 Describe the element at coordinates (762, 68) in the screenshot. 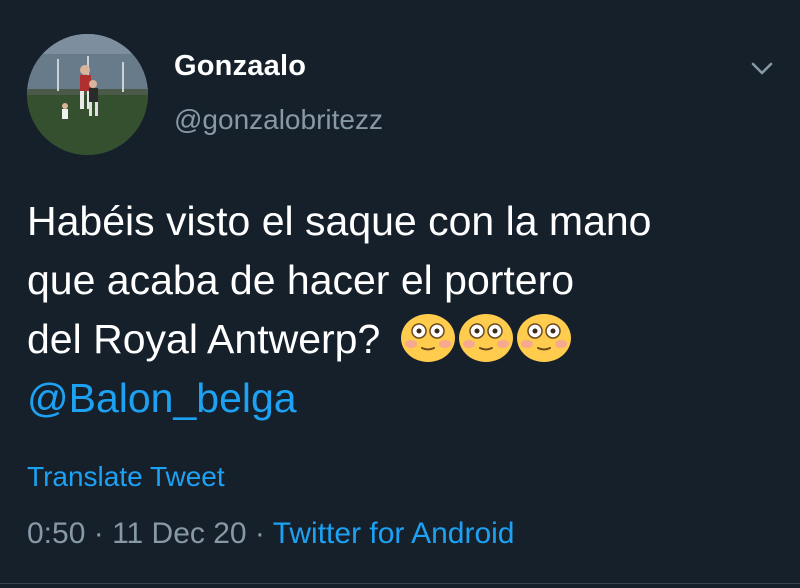

I see `chevron-down-icon` at that location.